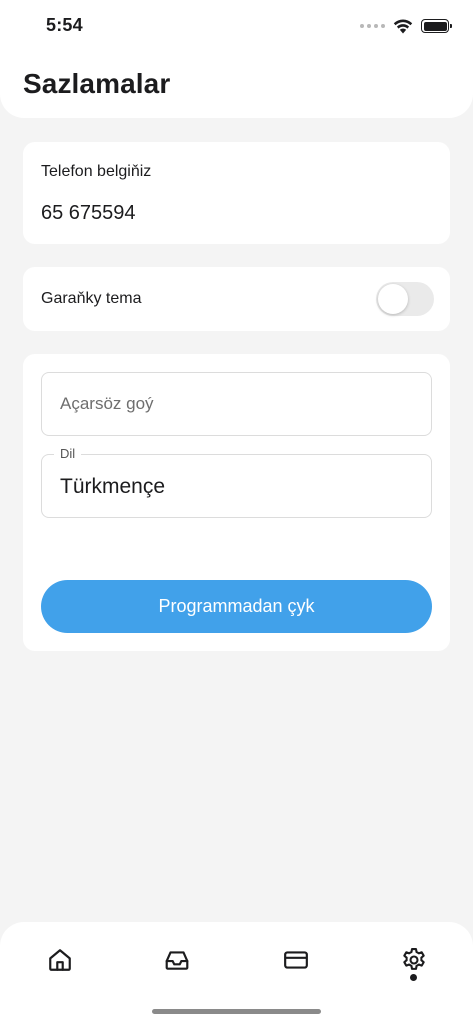 This screenshot has width=473, height=1024. I want to click on password-field, so click(236, 404).